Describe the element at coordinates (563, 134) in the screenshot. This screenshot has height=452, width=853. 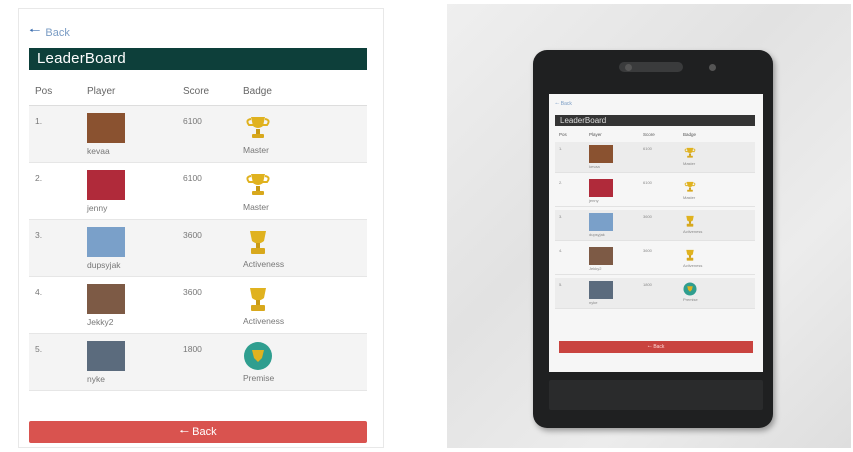
I see `phone-header-pos: Pos` at that location.